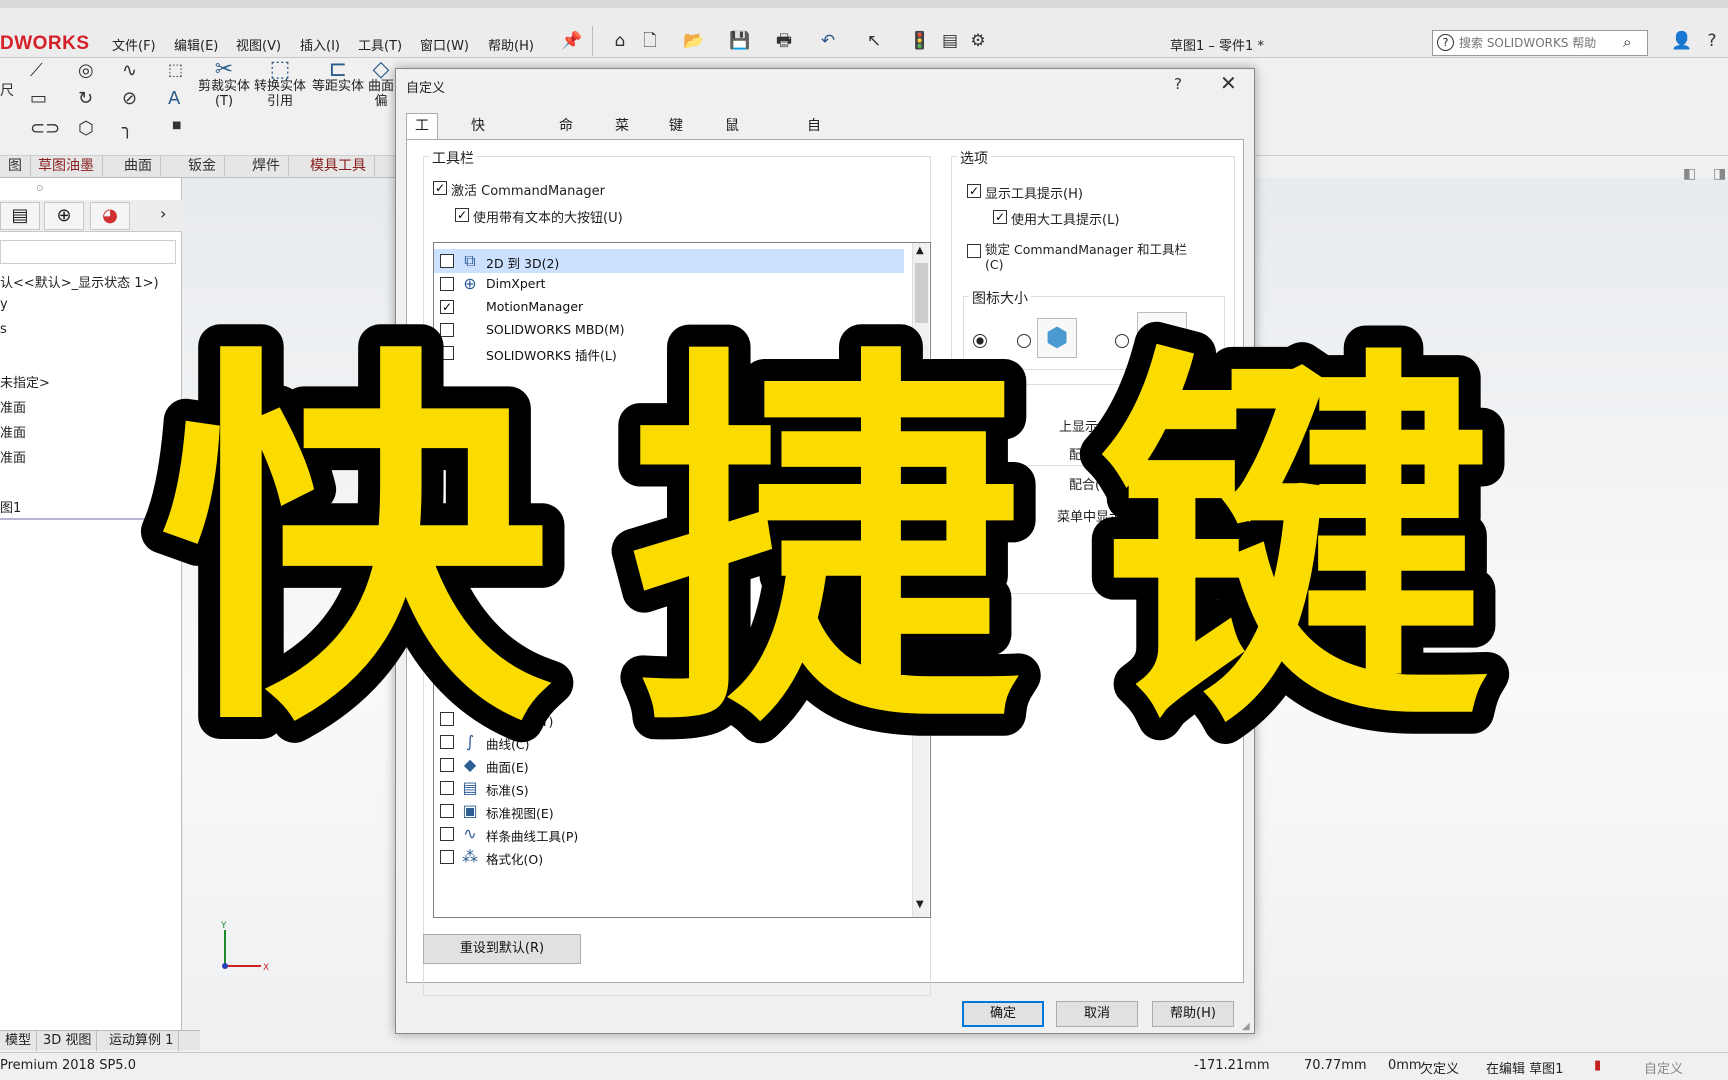 The height and width of the screenshot is (1080, 1728). Describe the element at coordinates (511, 44) in the screenshot. I see `menu-help: 帮助(H)` at that location.